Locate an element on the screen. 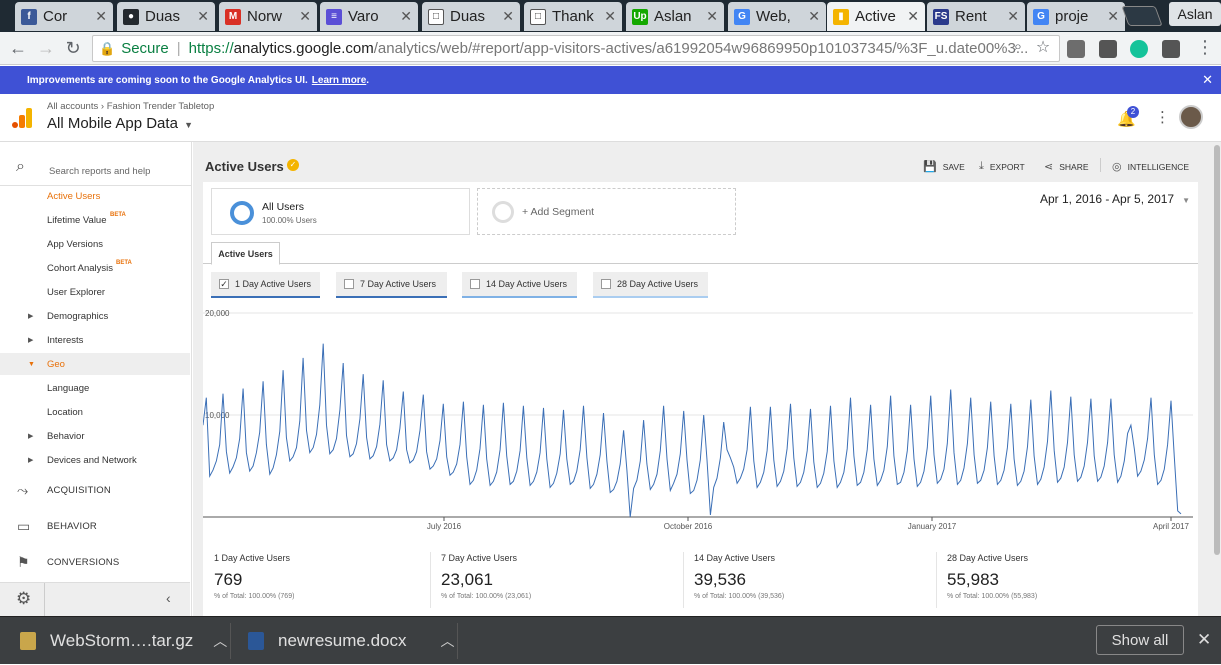  export-button: ⤓ EXPORT is located at coordinates (1002, 166).